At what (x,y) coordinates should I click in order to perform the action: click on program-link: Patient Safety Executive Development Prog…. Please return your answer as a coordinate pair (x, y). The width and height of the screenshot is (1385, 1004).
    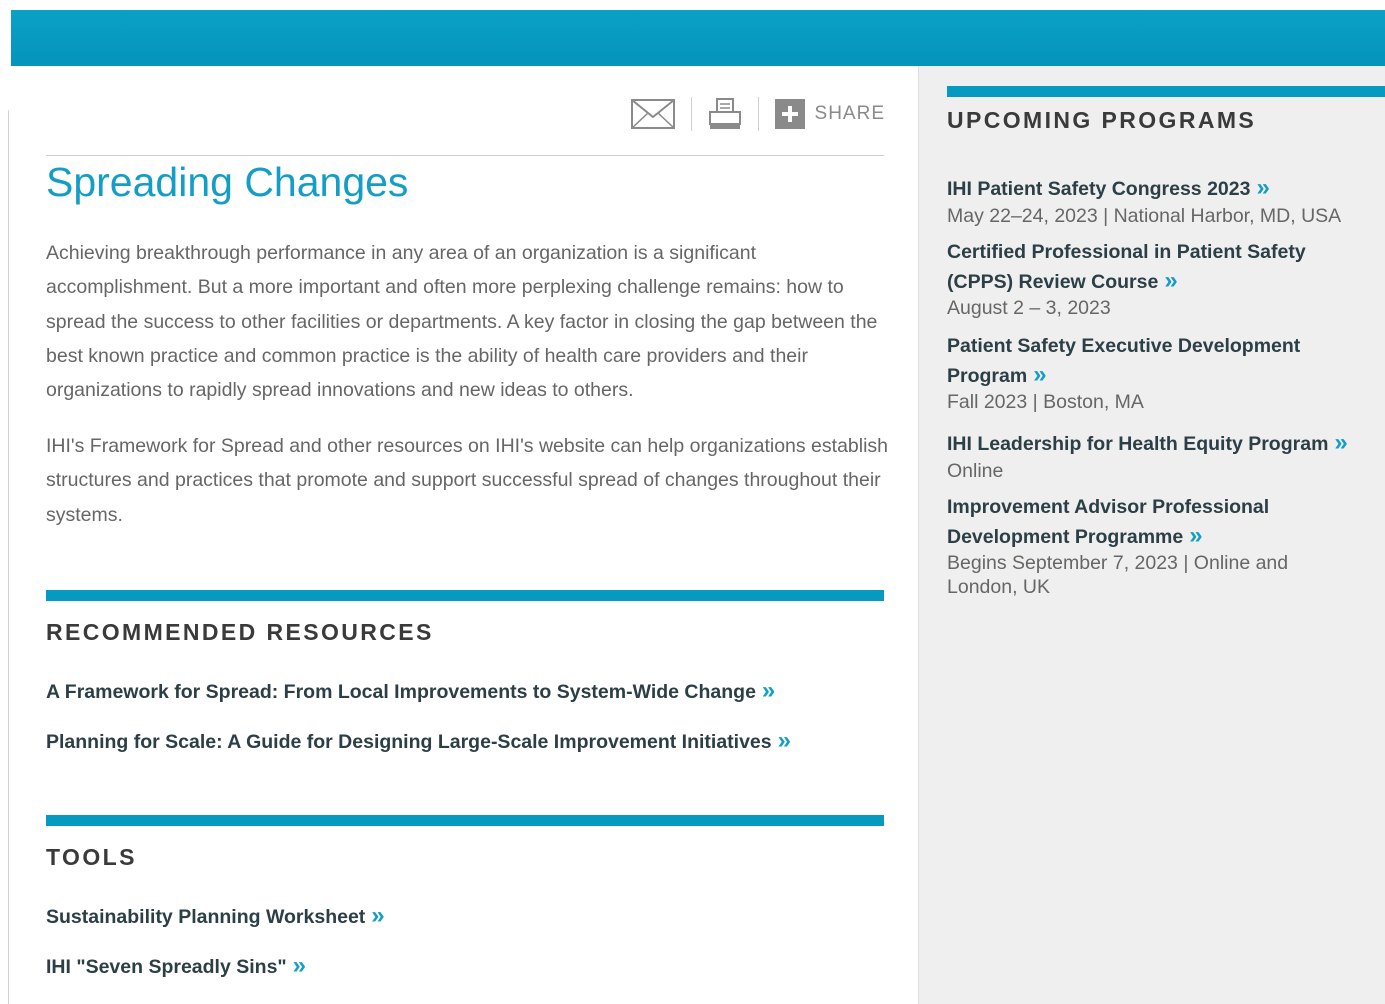
    Looking at the image, I should click on (1165, 361).